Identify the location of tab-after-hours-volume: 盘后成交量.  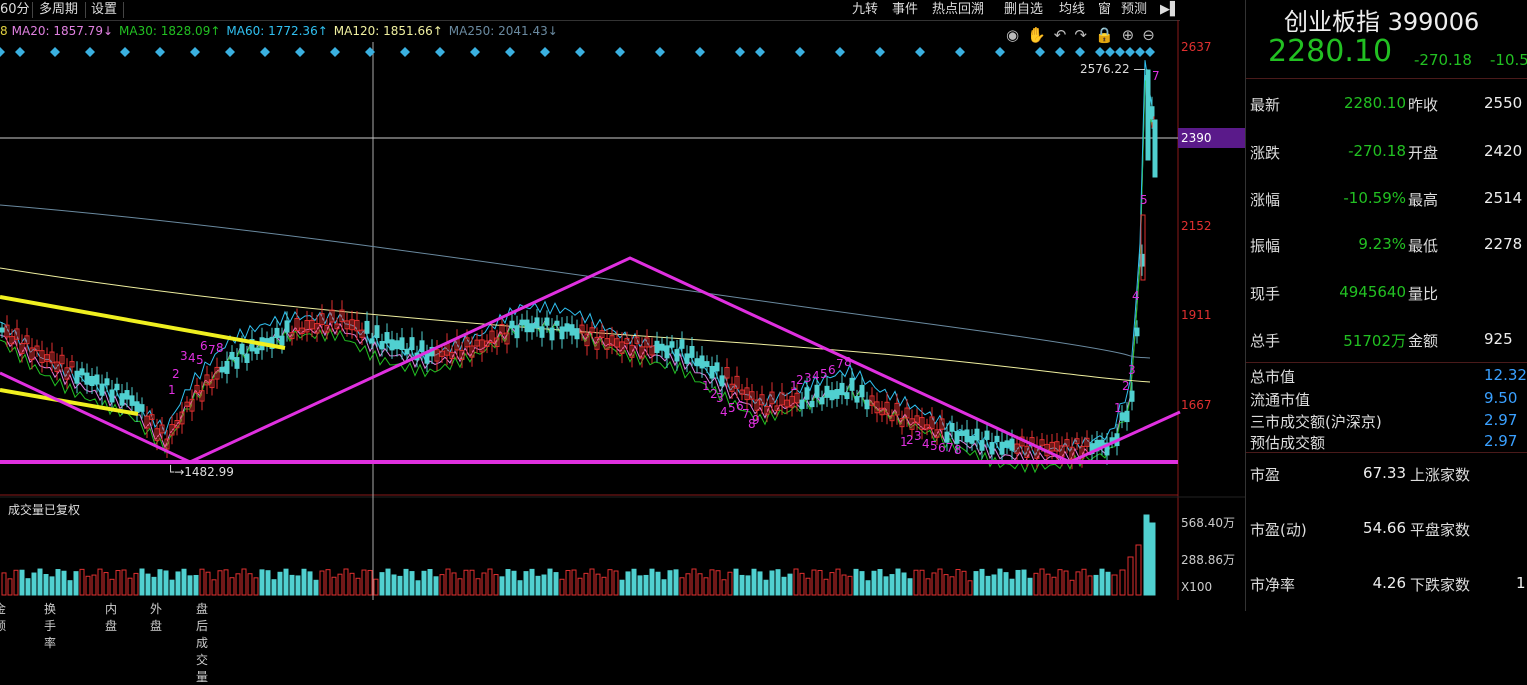
(202, 642).